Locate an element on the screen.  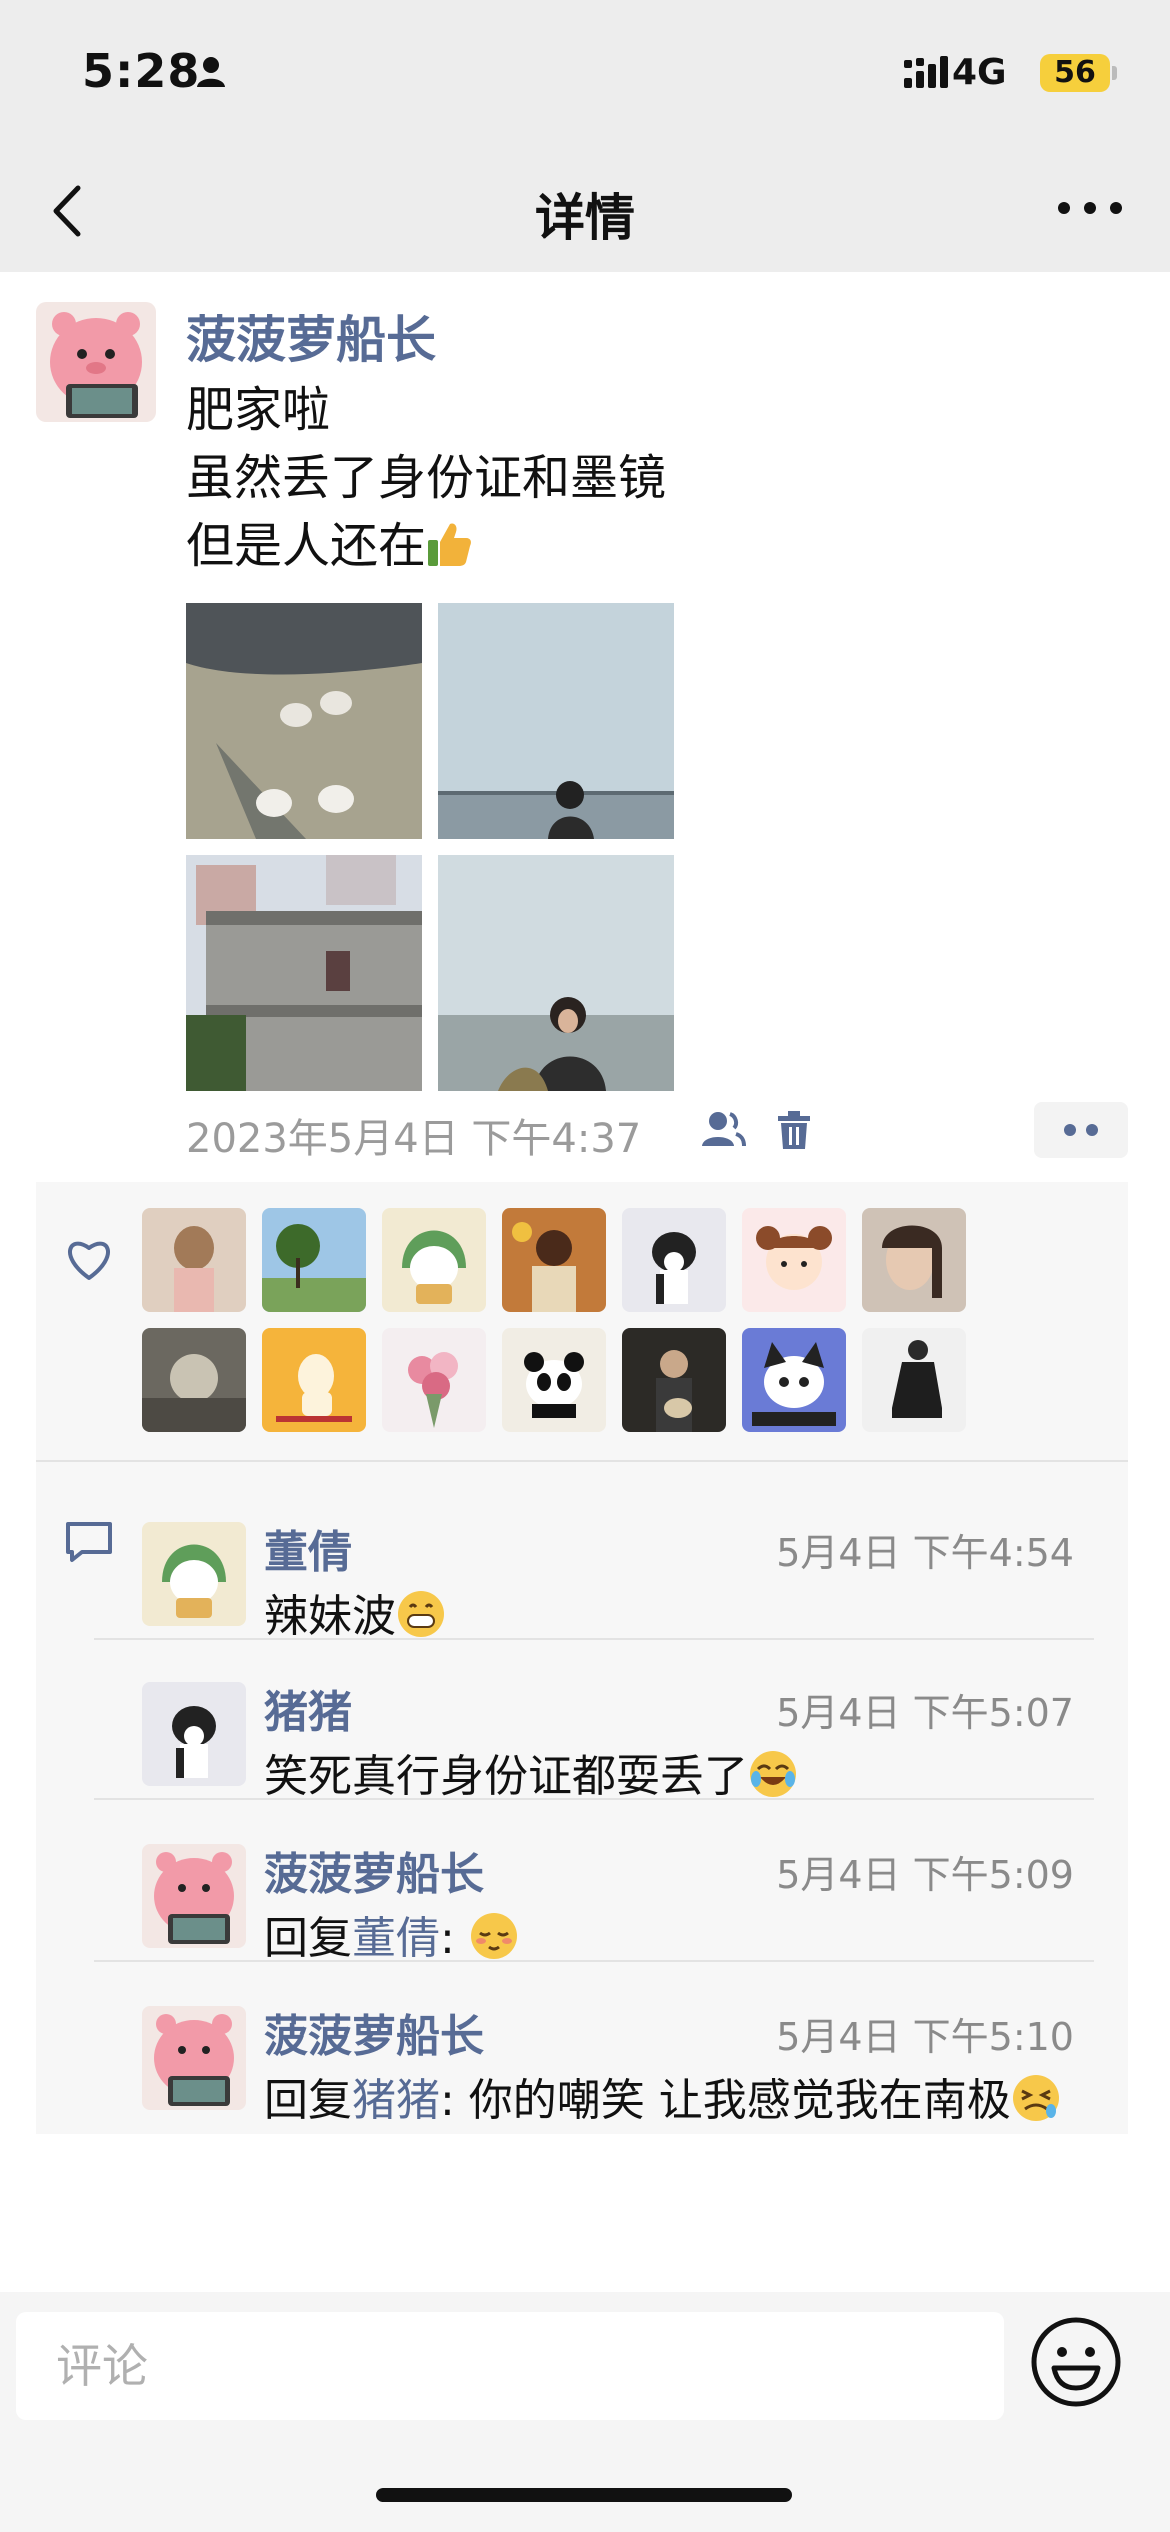
network-type: 4G is located at coordinates (979, 72).